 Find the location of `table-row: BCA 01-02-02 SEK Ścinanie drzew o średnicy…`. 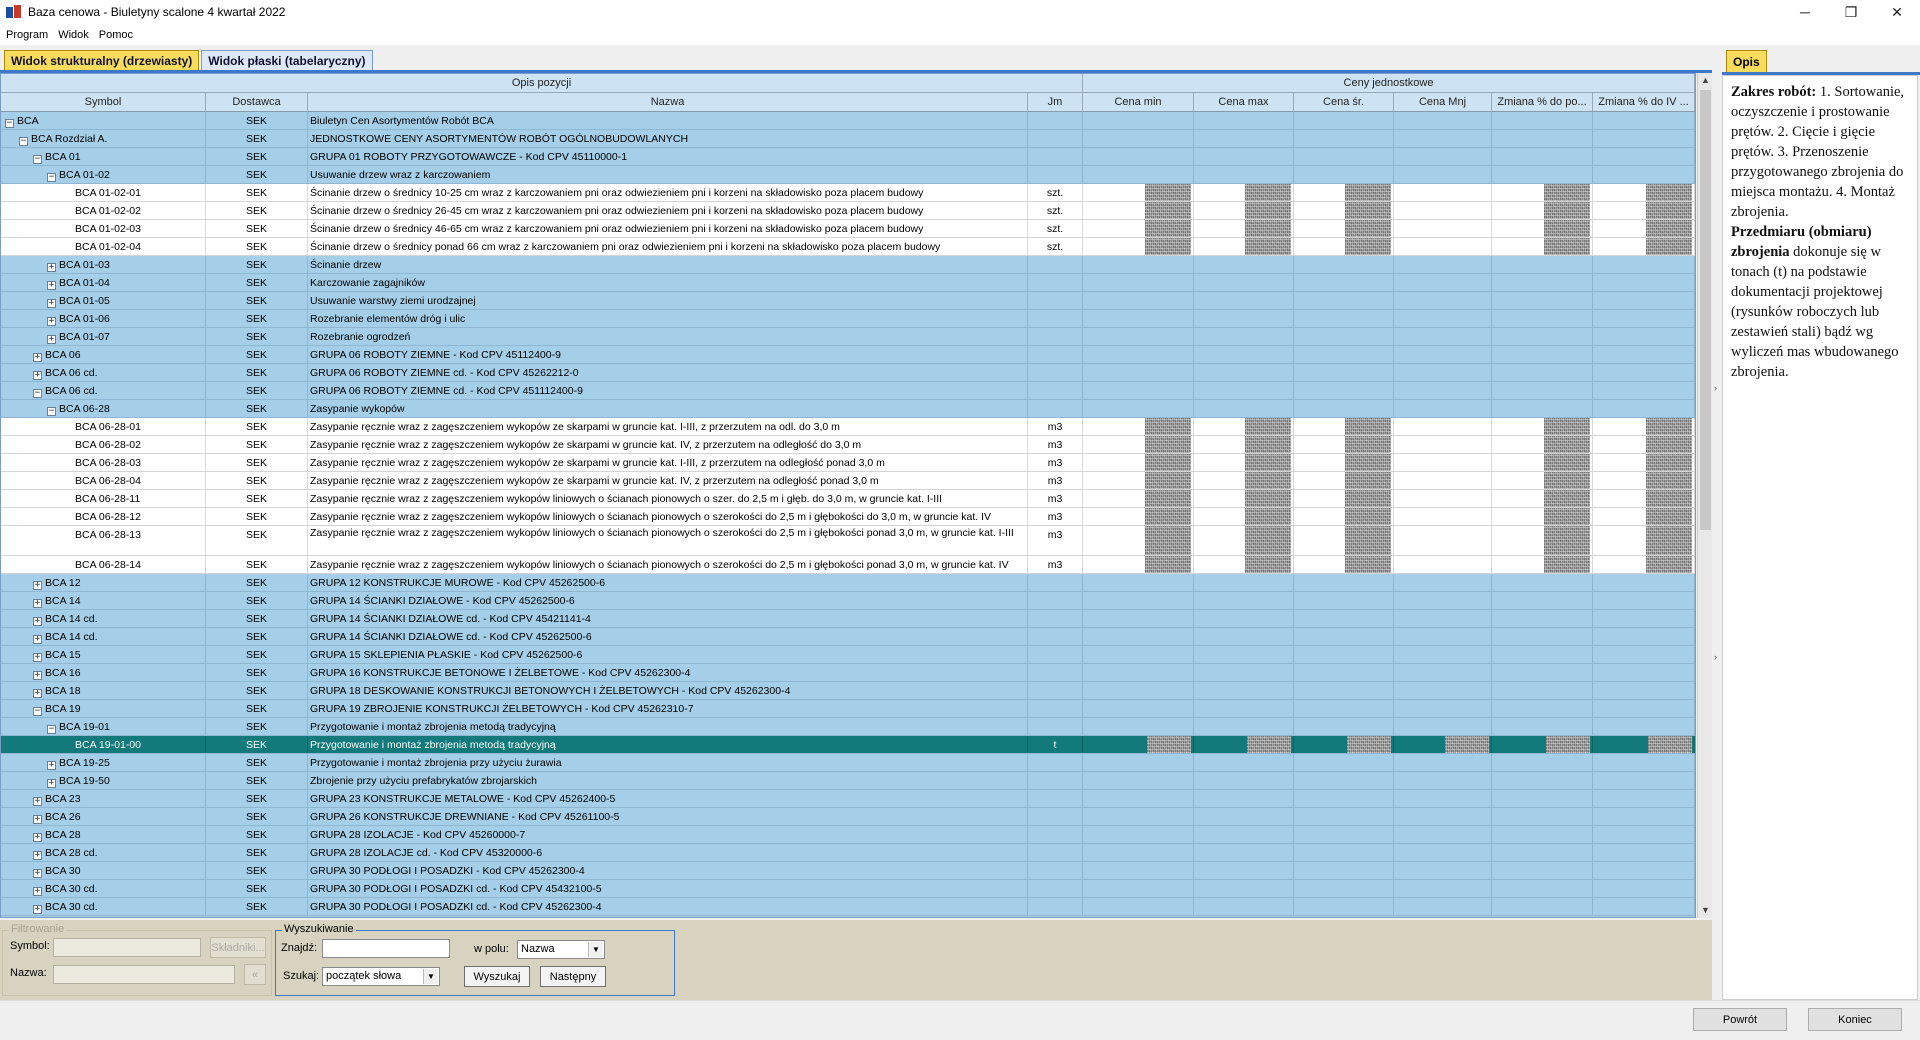

table-row: BCA 01-02-02 SEK Ścinanie drzew o średnicy… is located at coordinates (848, 211).